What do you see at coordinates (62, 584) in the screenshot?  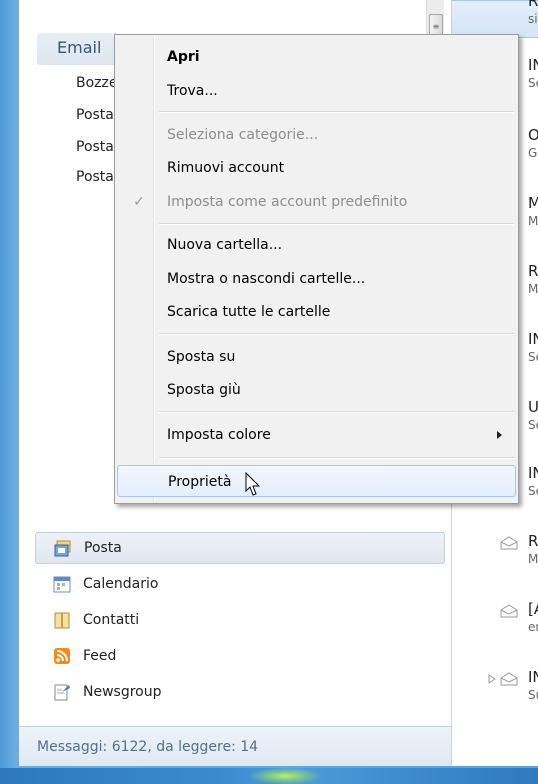 I see `calendar-icon` at bounding box center [62, 584].